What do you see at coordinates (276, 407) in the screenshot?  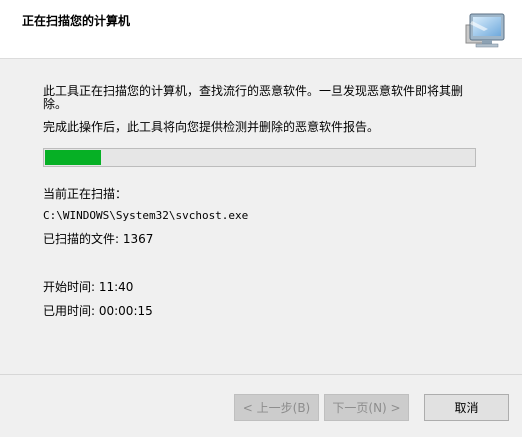 I see `back-button: < 上一步(B)` at bounding box center [276, 407].